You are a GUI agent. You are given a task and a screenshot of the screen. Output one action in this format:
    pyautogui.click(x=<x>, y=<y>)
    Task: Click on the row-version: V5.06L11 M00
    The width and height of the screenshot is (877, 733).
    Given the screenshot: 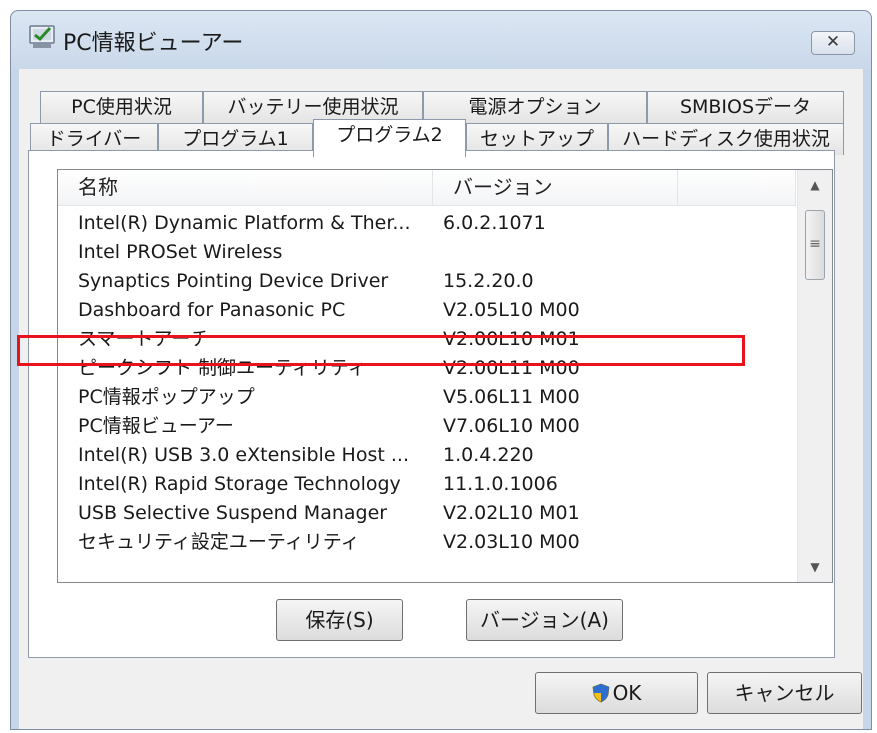 What is the action you would take?
    pyautogui.click(x=511, y=397)
    